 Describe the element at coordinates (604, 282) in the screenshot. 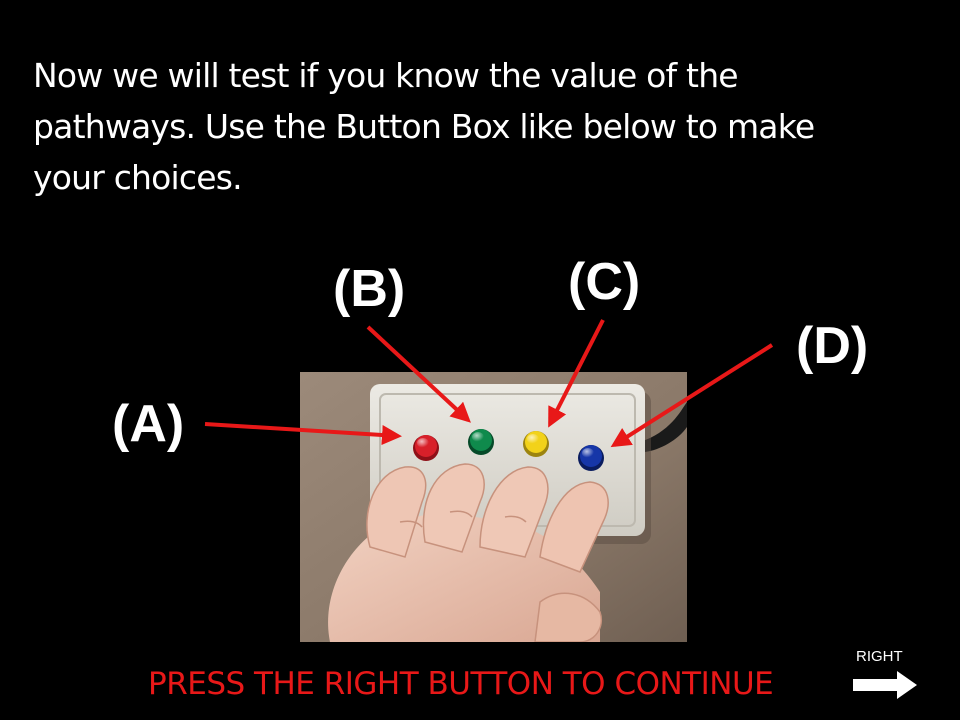

I see `label-c: (C)` at that location.